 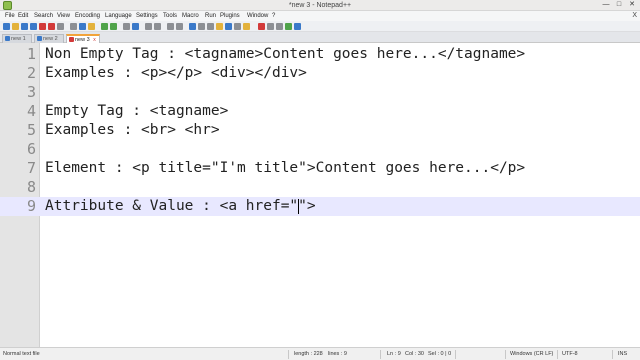 What do you see at coordinates (170, 16) in the screenshot?
I see `menu-tools: Tools` at bounding box center [170, 16].